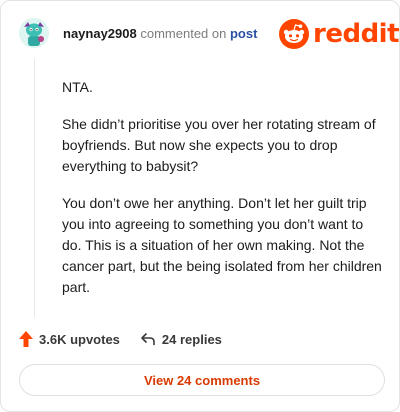 Image resolution: width=400 pixels, height=412 pixels. Describe the element at coordinates (79, 339) in the screenshot. I see `upvote-count: 3.6K upvotes` at that location.